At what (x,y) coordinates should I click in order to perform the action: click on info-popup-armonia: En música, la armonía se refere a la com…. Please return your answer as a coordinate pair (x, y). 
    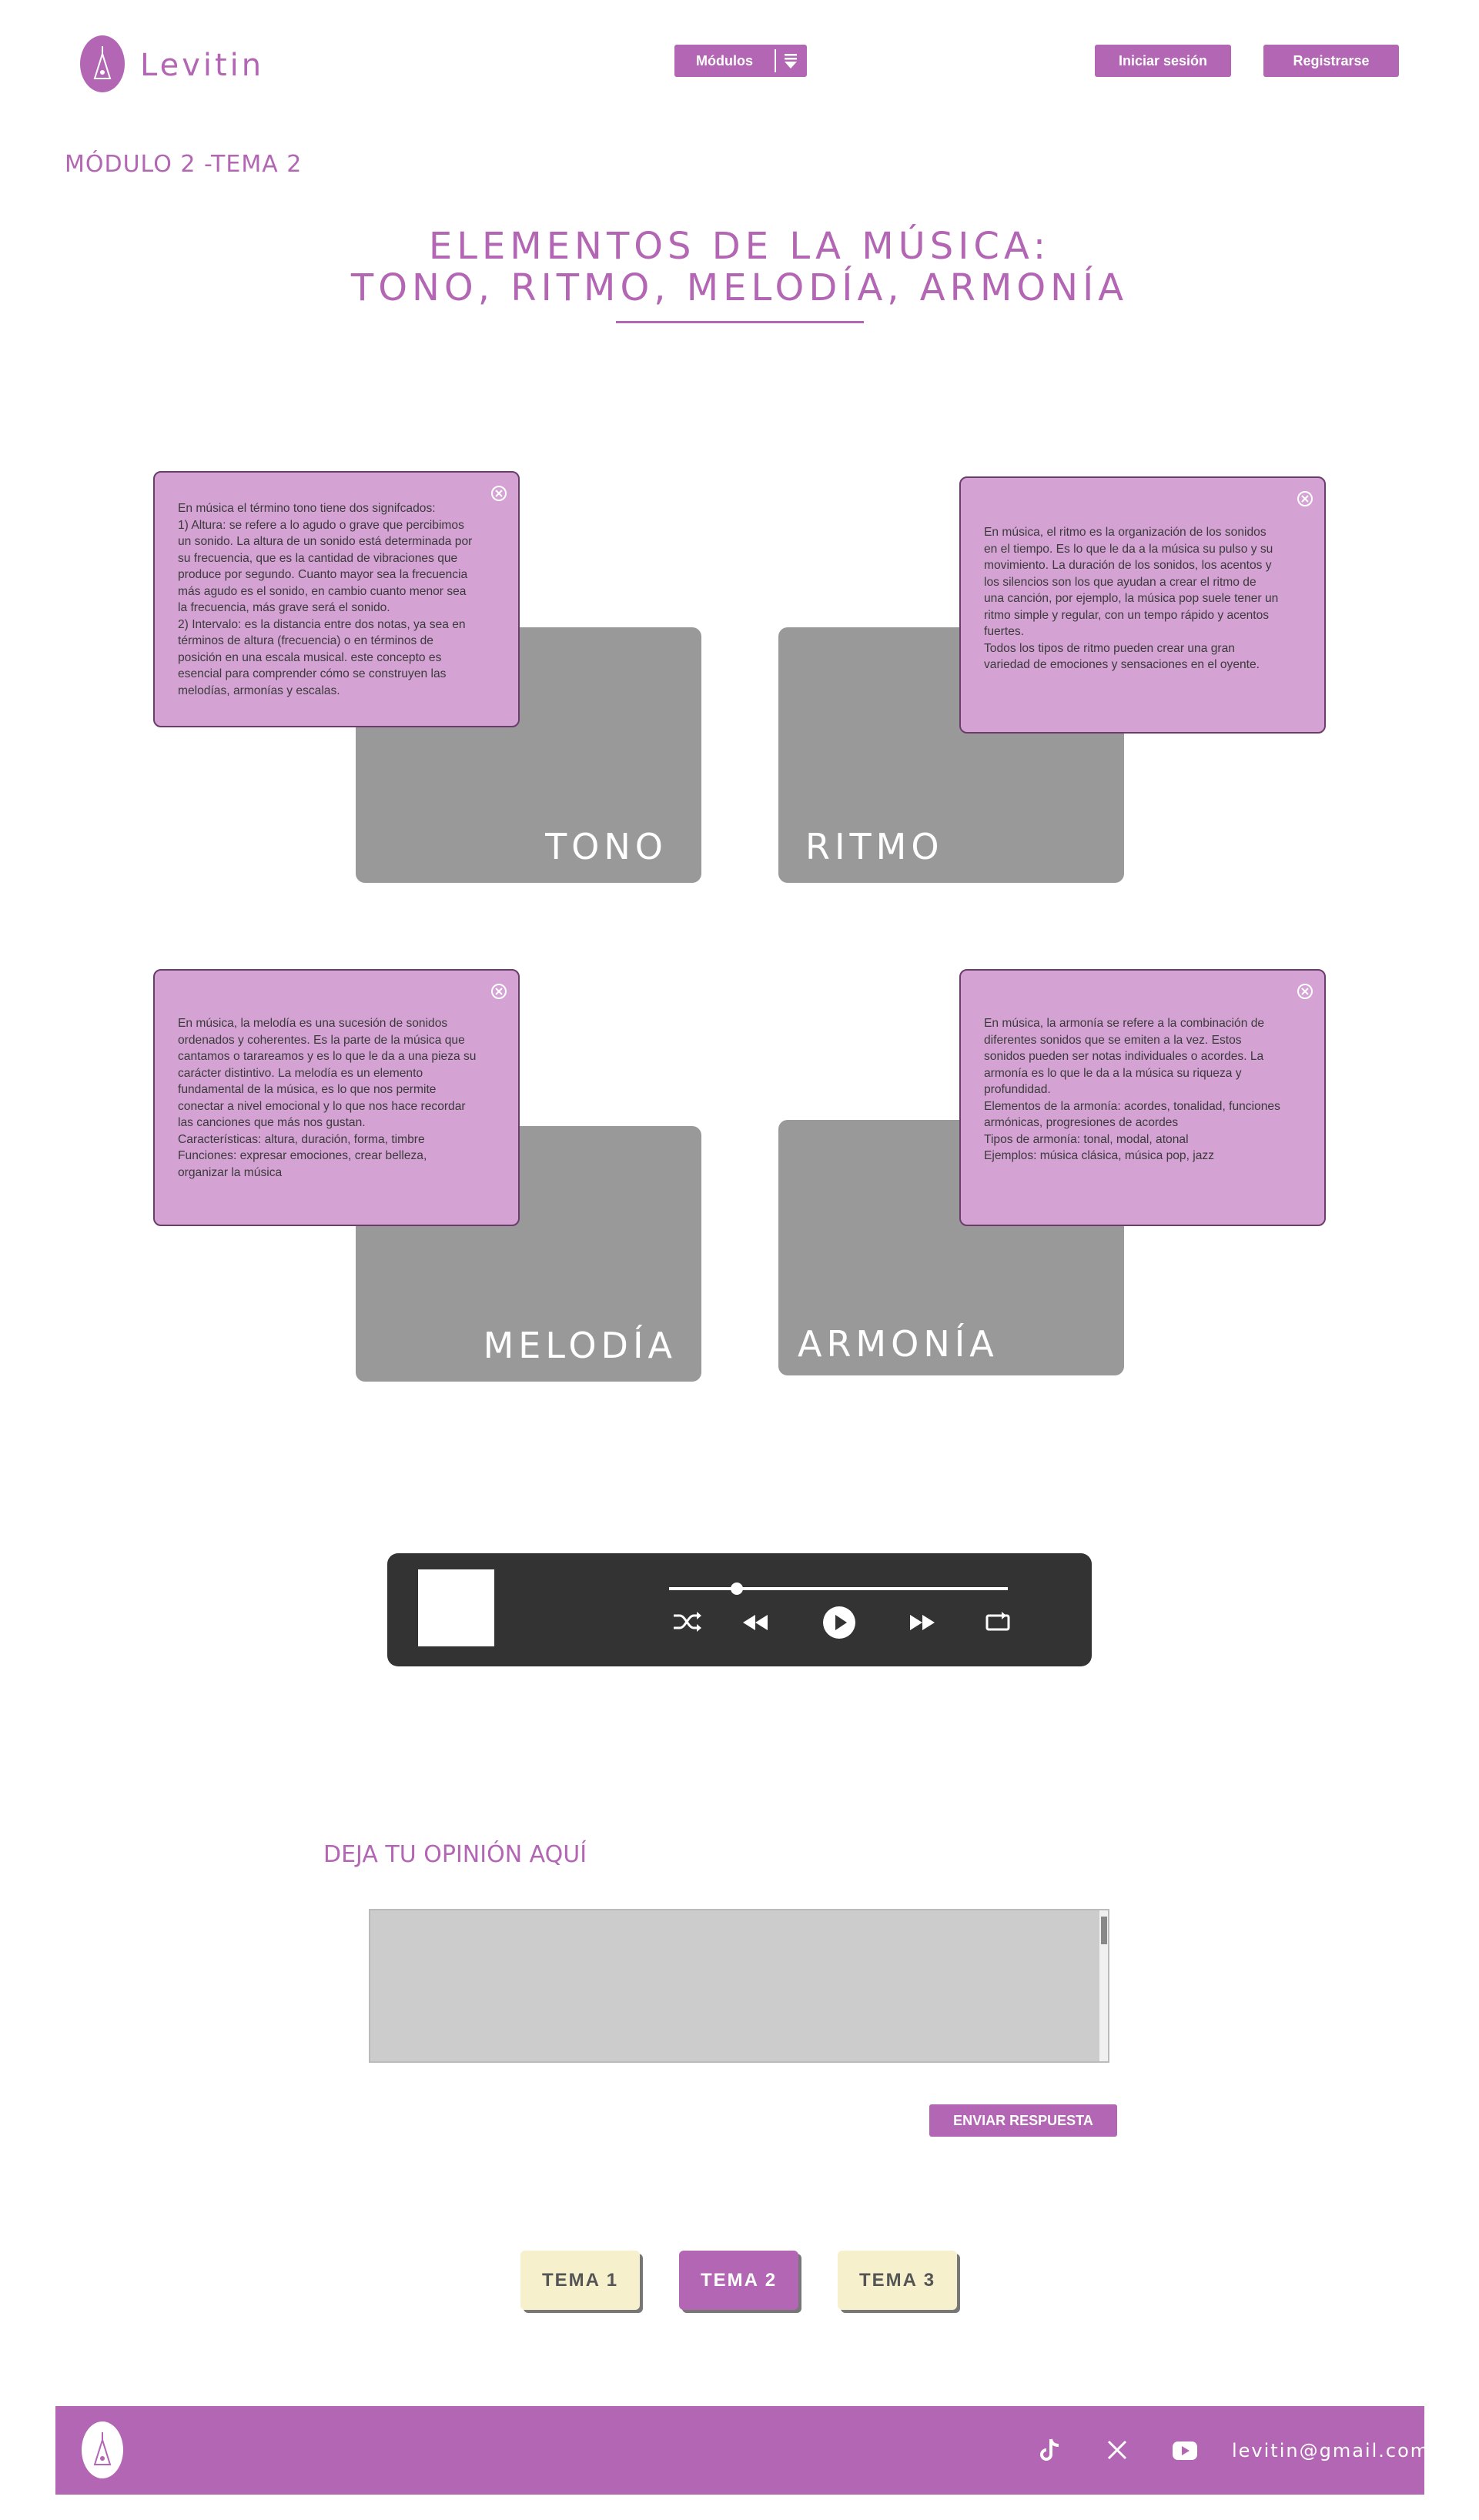
    Looking at the image, I should click on (1142, 1097).